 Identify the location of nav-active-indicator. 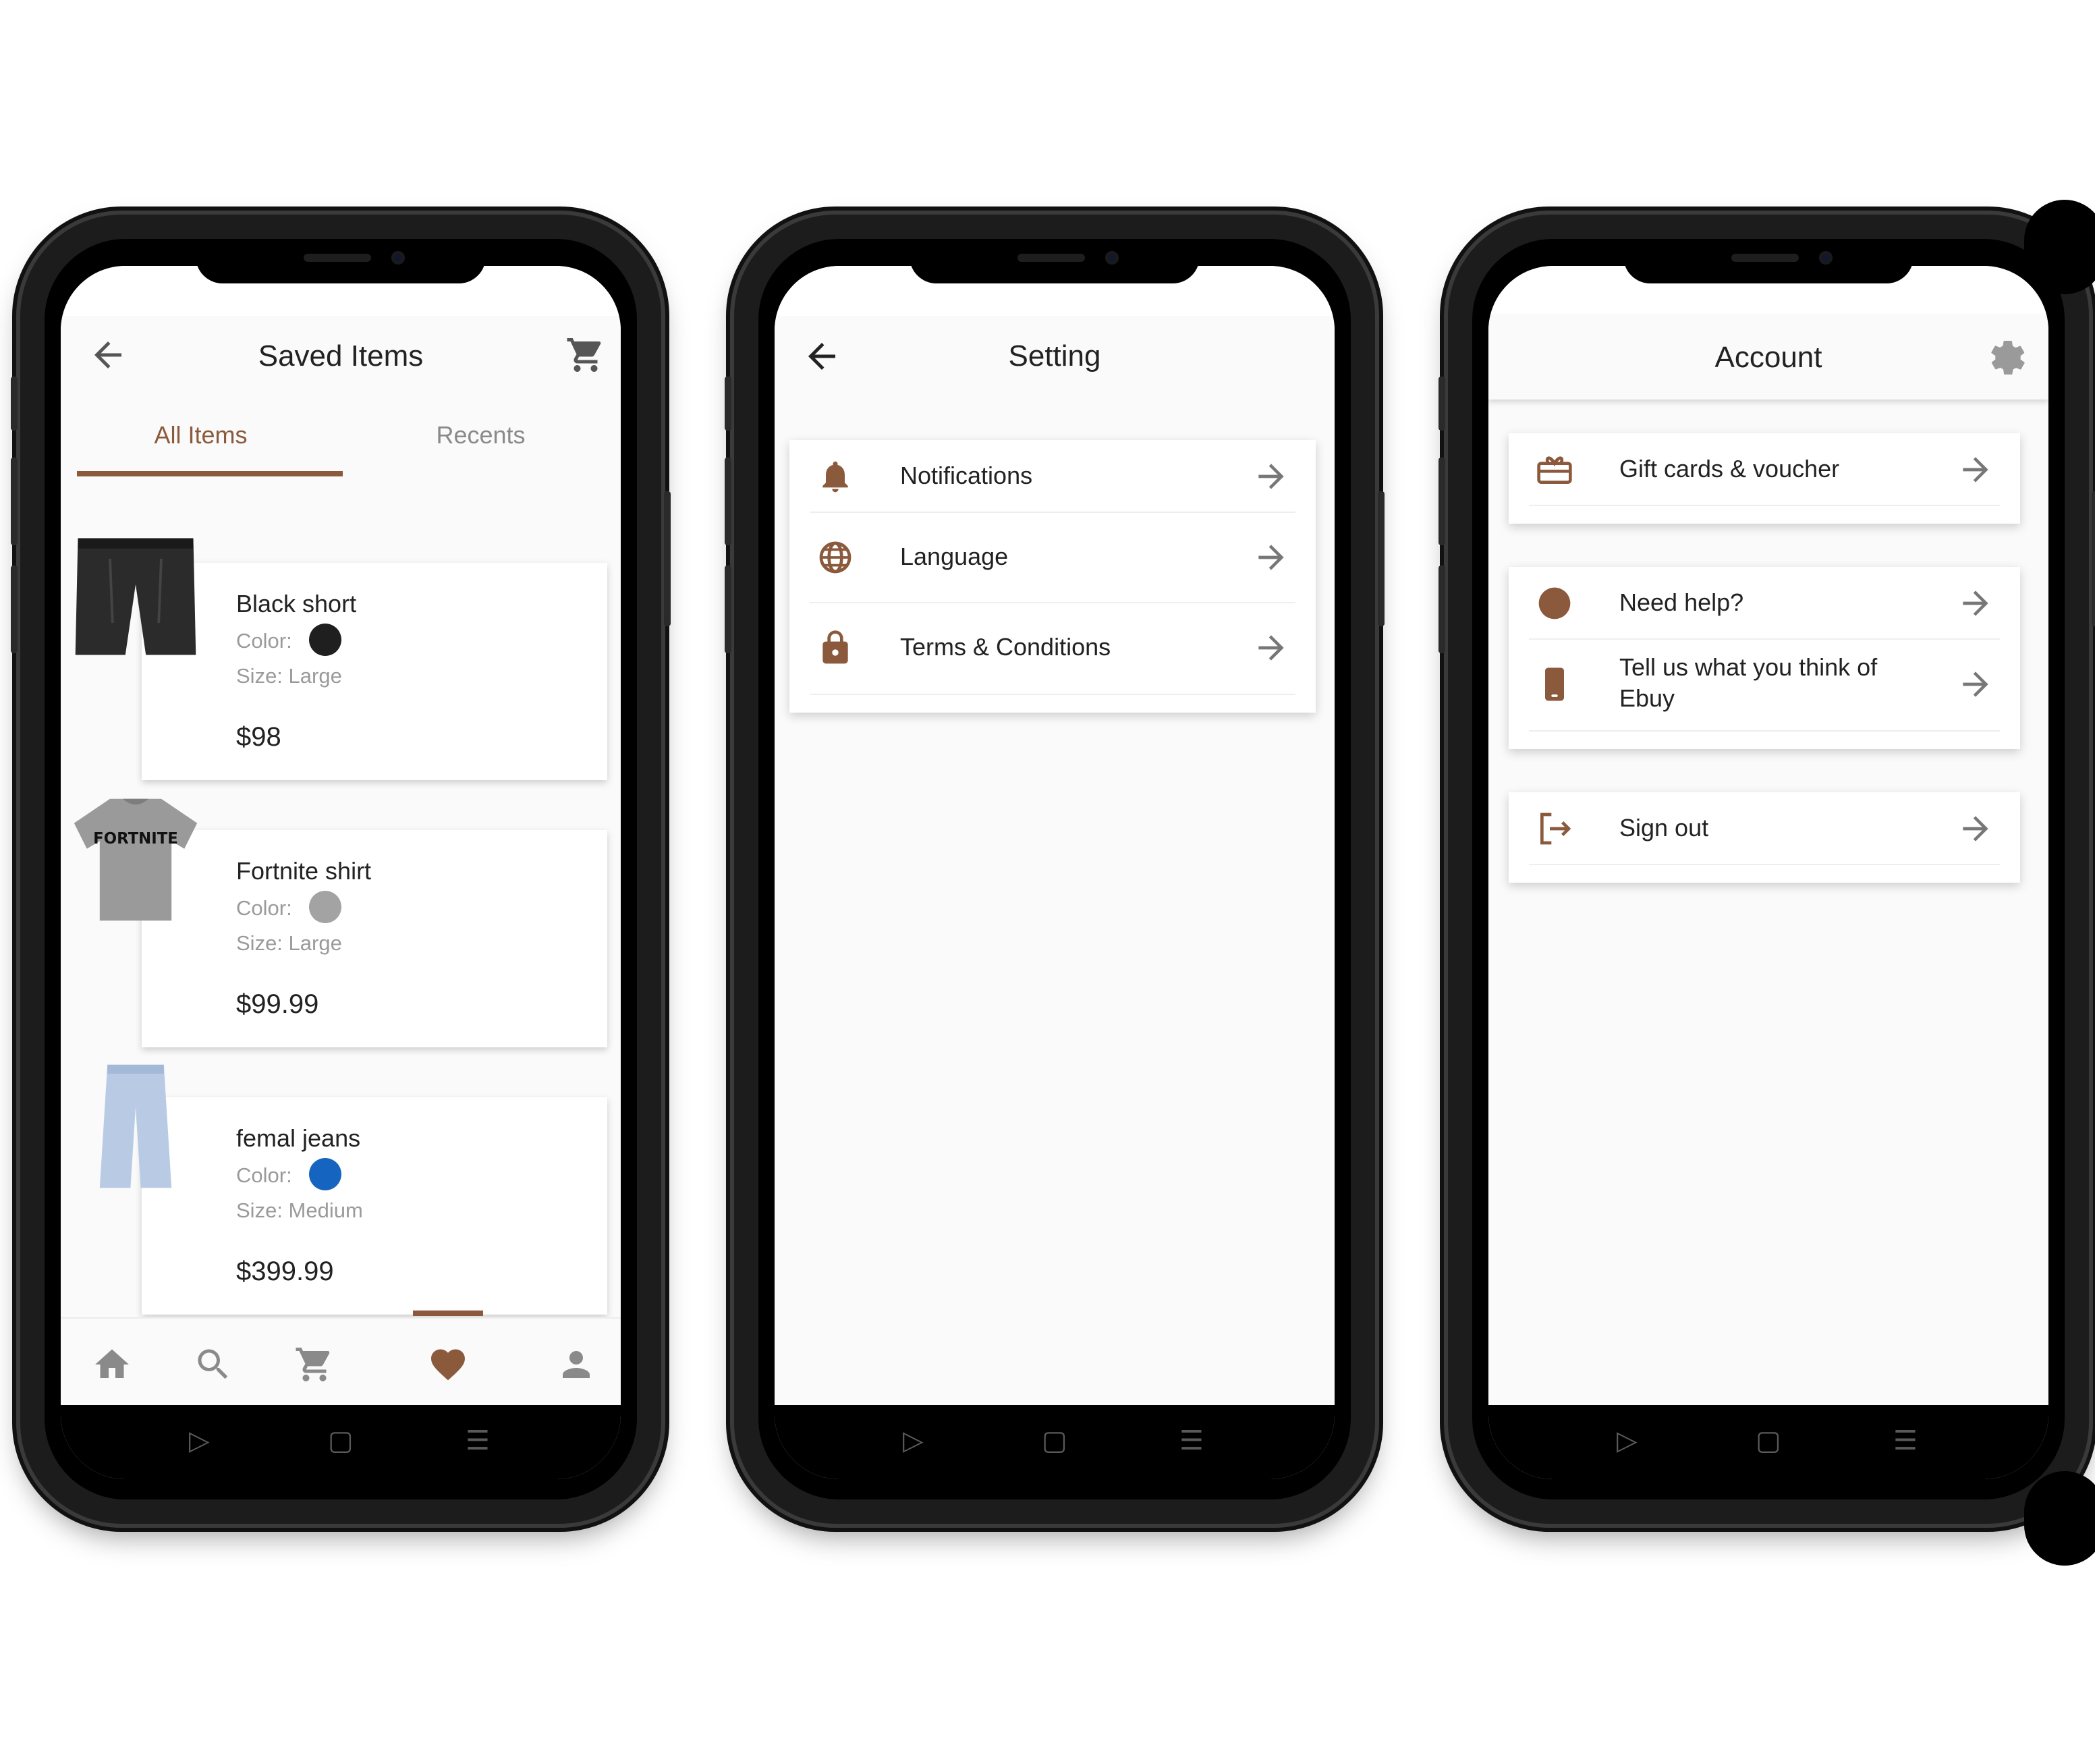
(448, 1313).